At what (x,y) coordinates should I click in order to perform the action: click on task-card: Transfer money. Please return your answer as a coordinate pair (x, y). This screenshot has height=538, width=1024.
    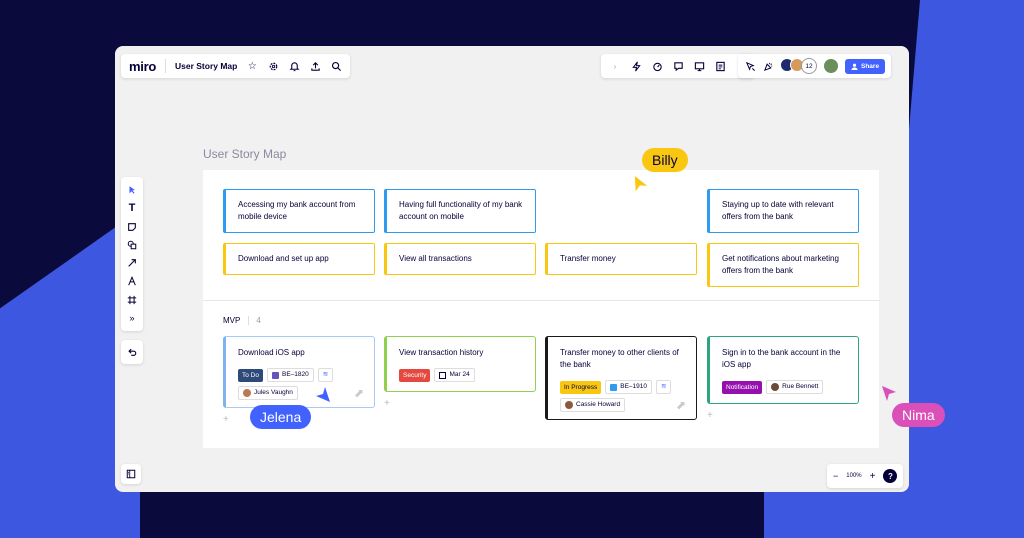
    Looking at the image, I should click on (621, 259).